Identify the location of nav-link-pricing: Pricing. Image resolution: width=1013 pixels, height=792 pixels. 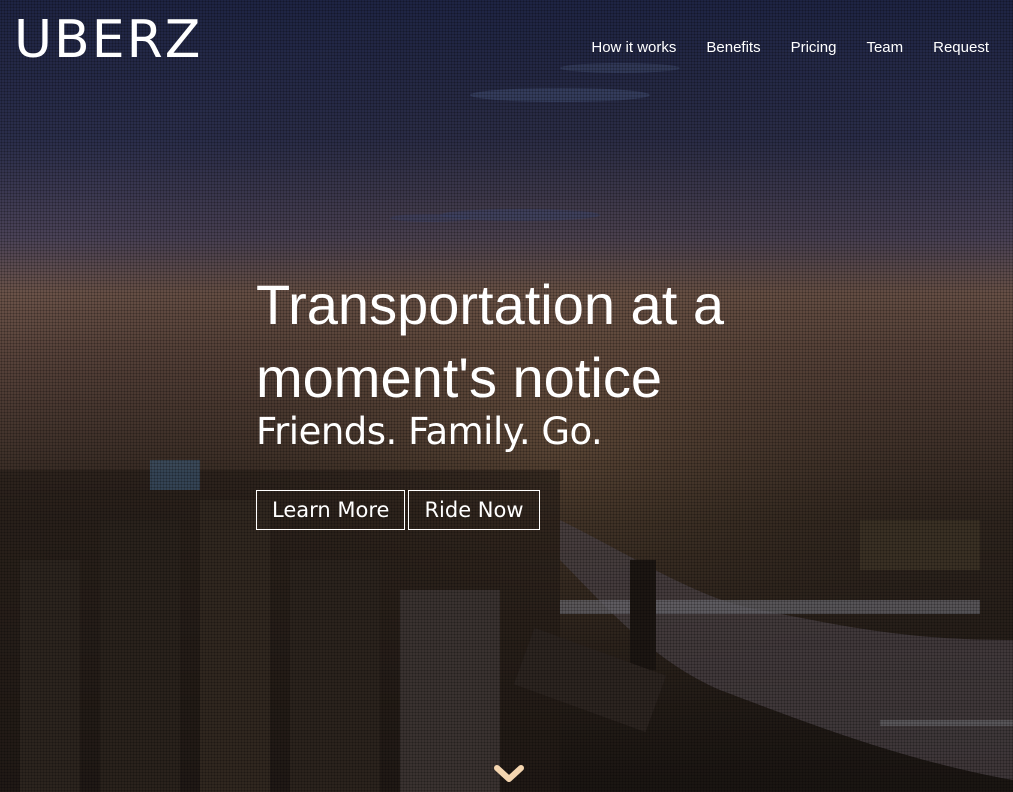
(814, 47).